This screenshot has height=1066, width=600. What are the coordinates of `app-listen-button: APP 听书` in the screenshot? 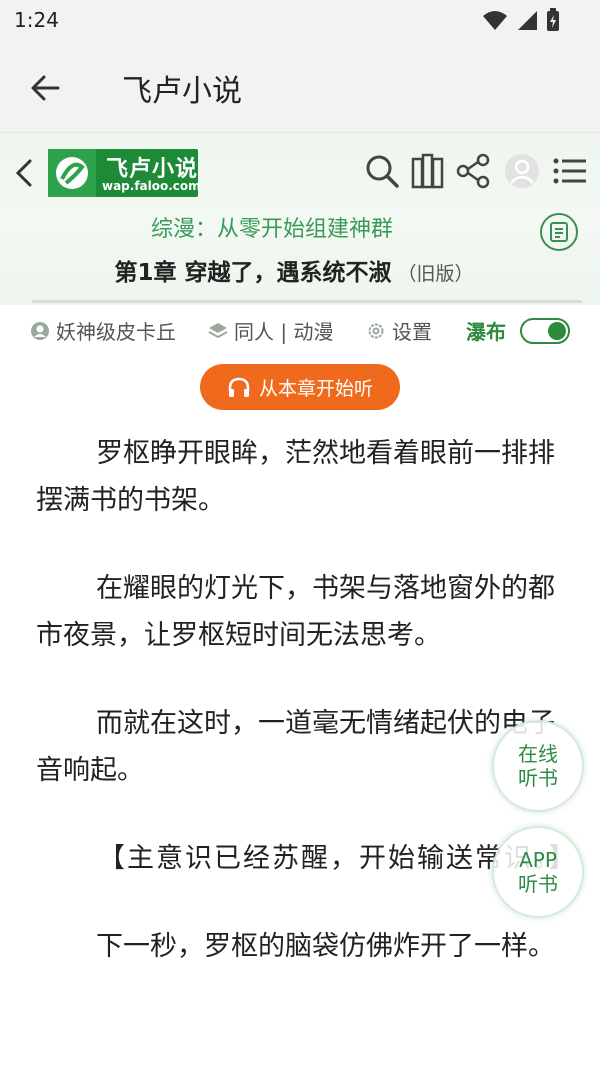 It's located at (538, 872).